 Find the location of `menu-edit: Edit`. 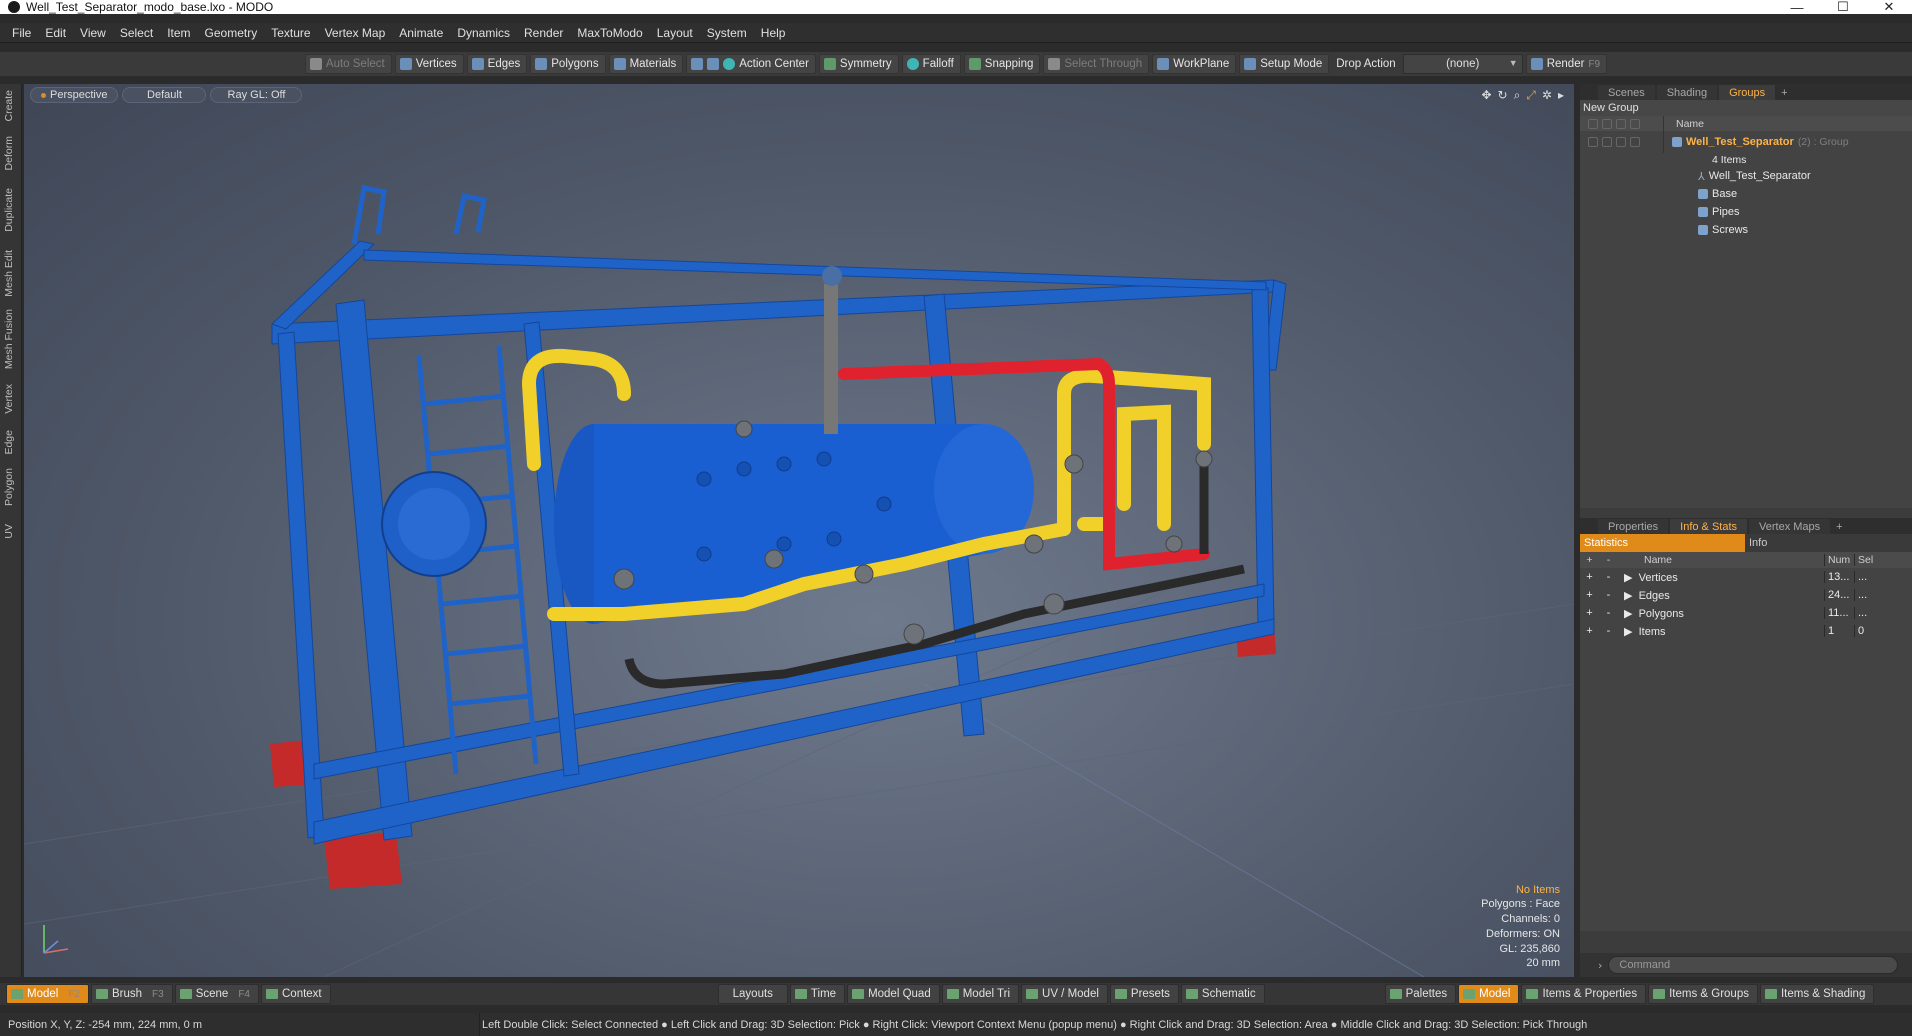

menu-edit: Edit is located at coordinates (55, 33).